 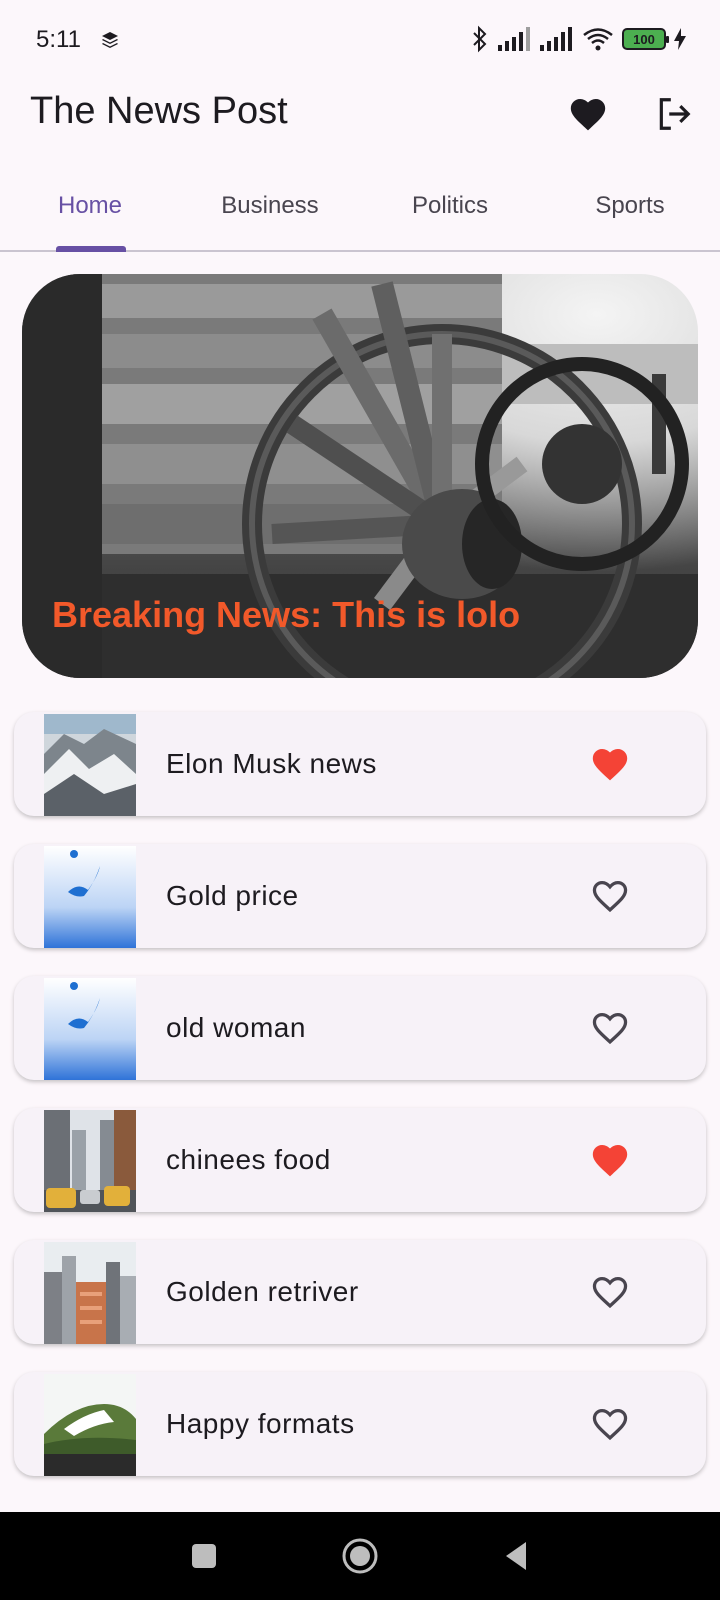 I want to click on tab-indicator, so click(x=91, y=249).